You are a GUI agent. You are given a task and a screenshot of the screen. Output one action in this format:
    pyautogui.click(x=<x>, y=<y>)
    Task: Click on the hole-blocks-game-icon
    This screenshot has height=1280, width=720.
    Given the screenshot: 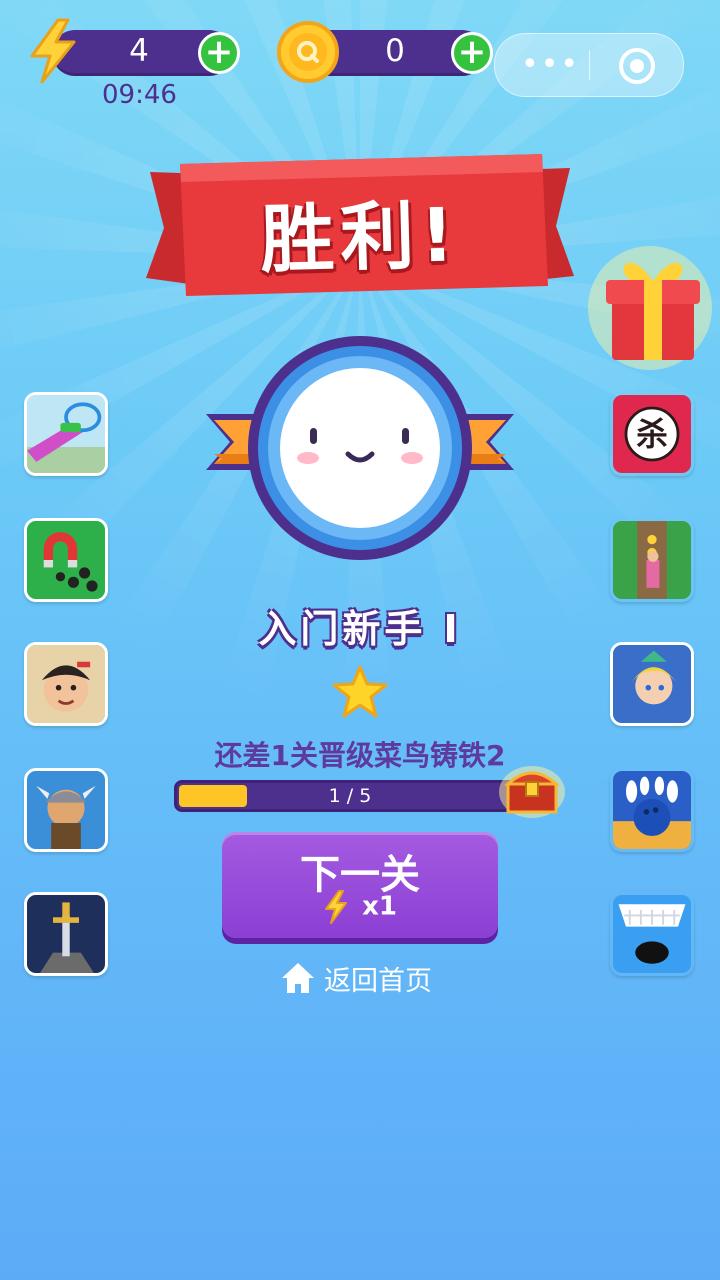 What is the action you would take?
    pyautogui.click(x=652, y=934)
    